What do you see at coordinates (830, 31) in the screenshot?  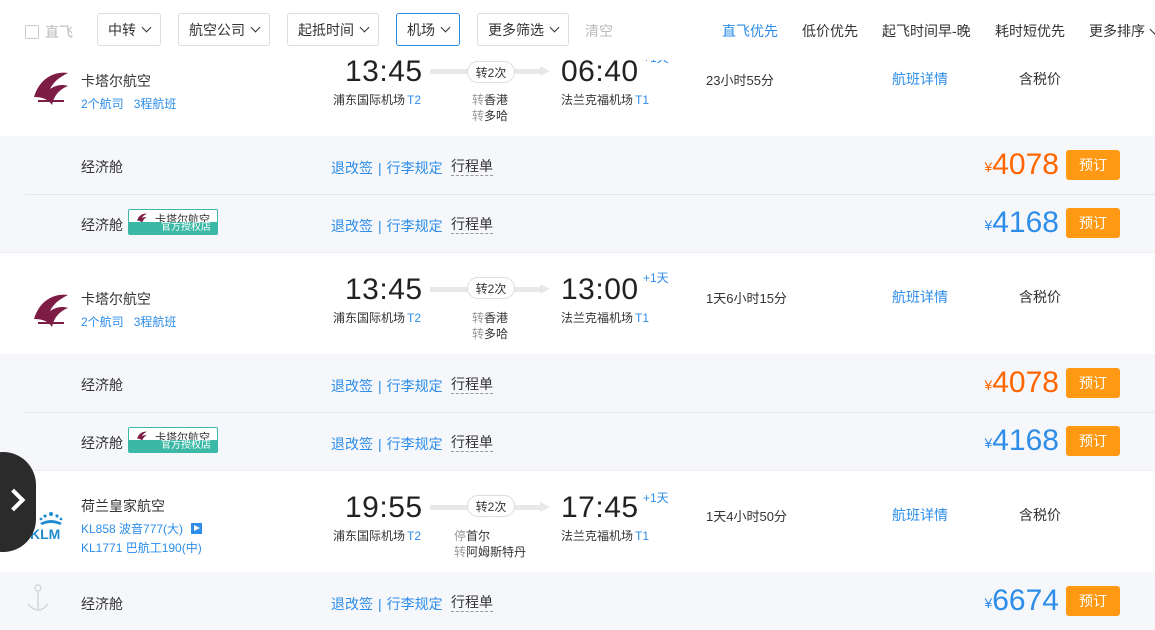 I see `sort-lowest-price: 低价优先` at bounding box center [830, 31].